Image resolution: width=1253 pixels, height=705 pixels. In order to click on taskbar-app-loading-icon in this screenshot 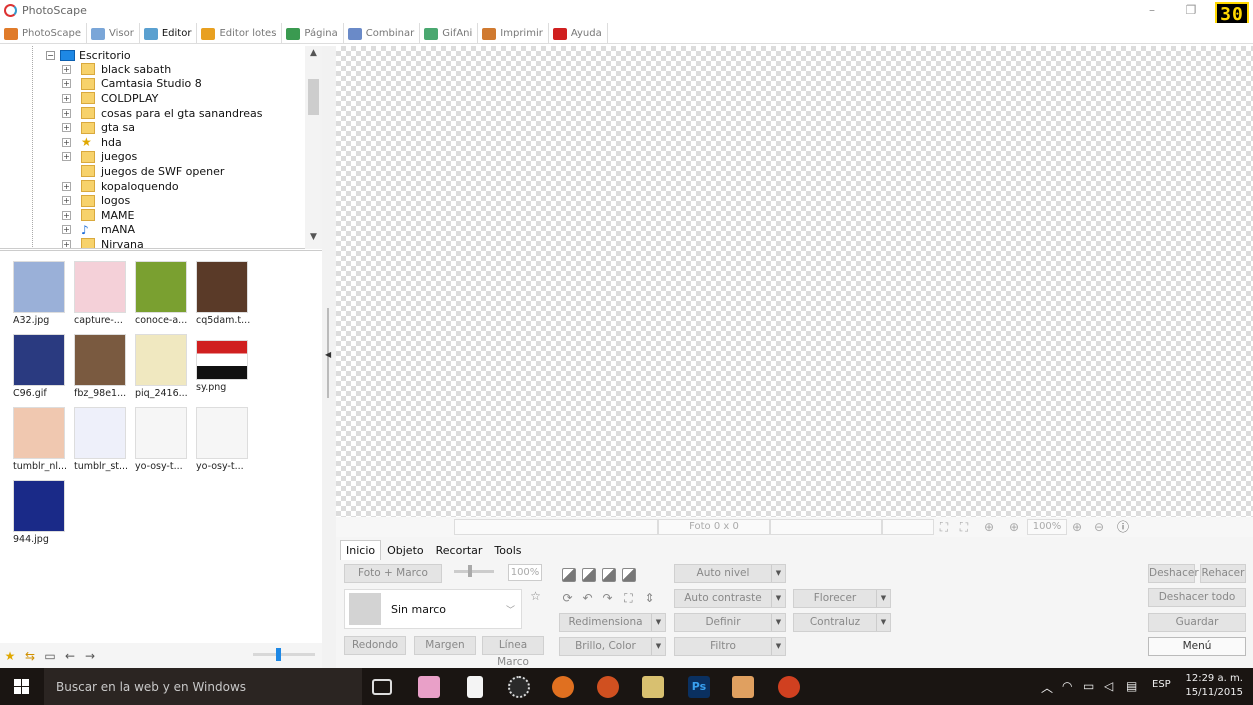, I will do `click(519, 687)`.